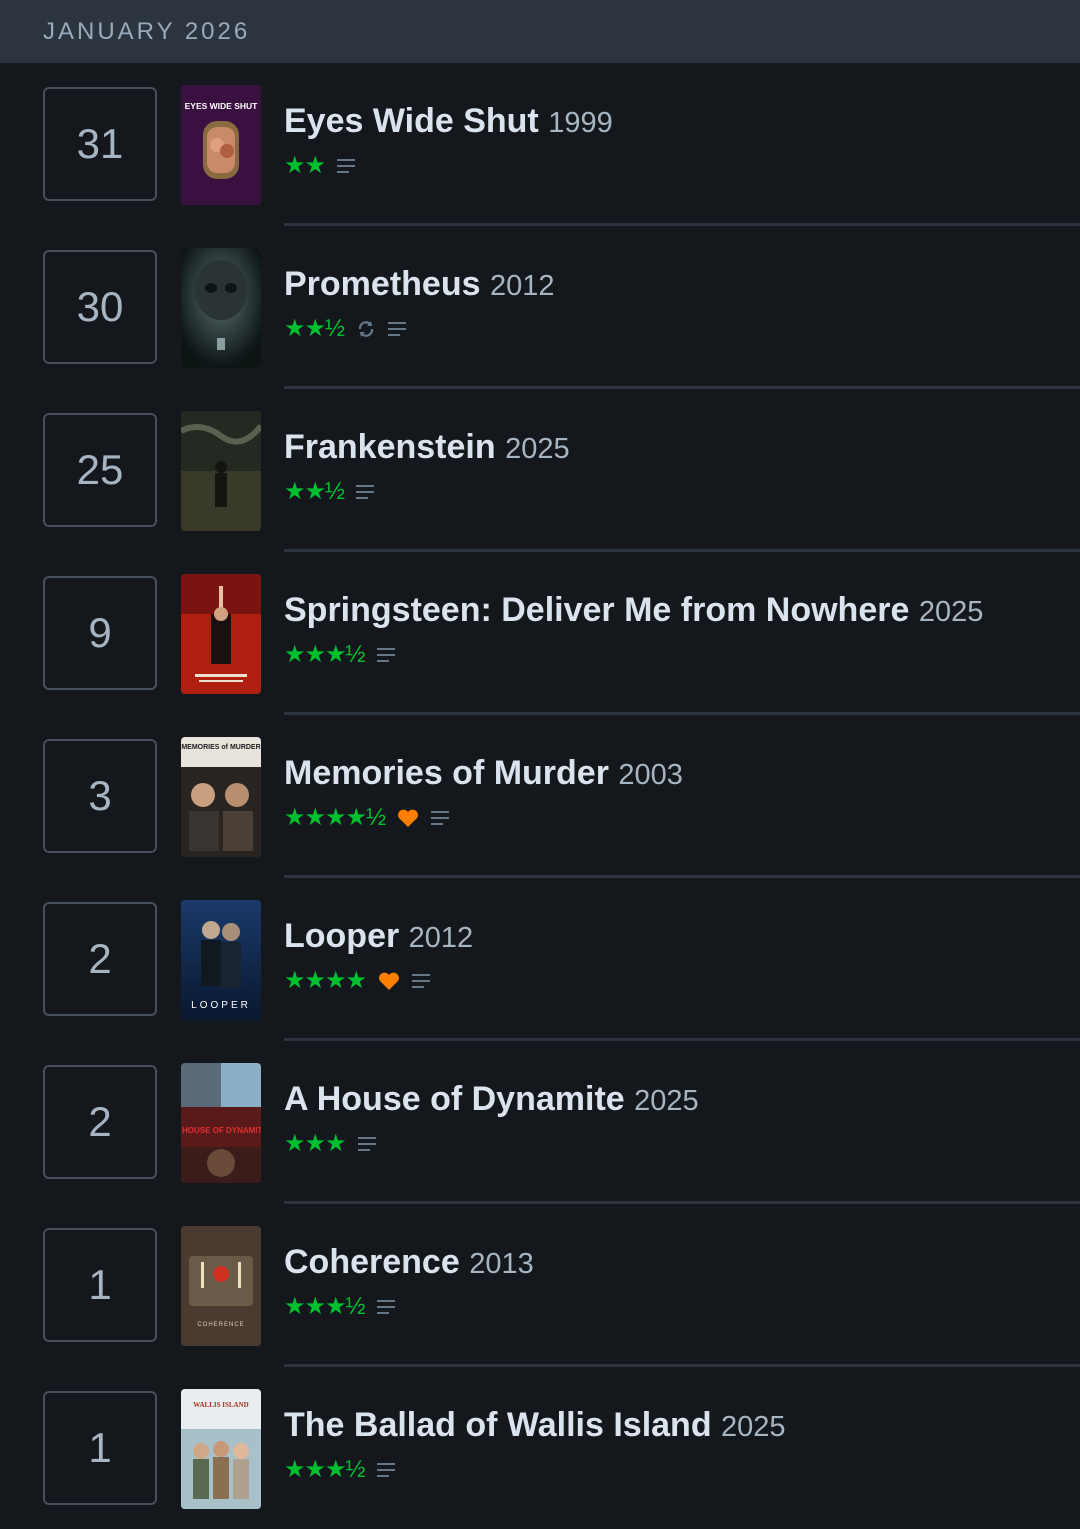 The height and width of the screenshot is (1529, 1080). I want to click on poster-title: LOOPER, so click(221, 1005).